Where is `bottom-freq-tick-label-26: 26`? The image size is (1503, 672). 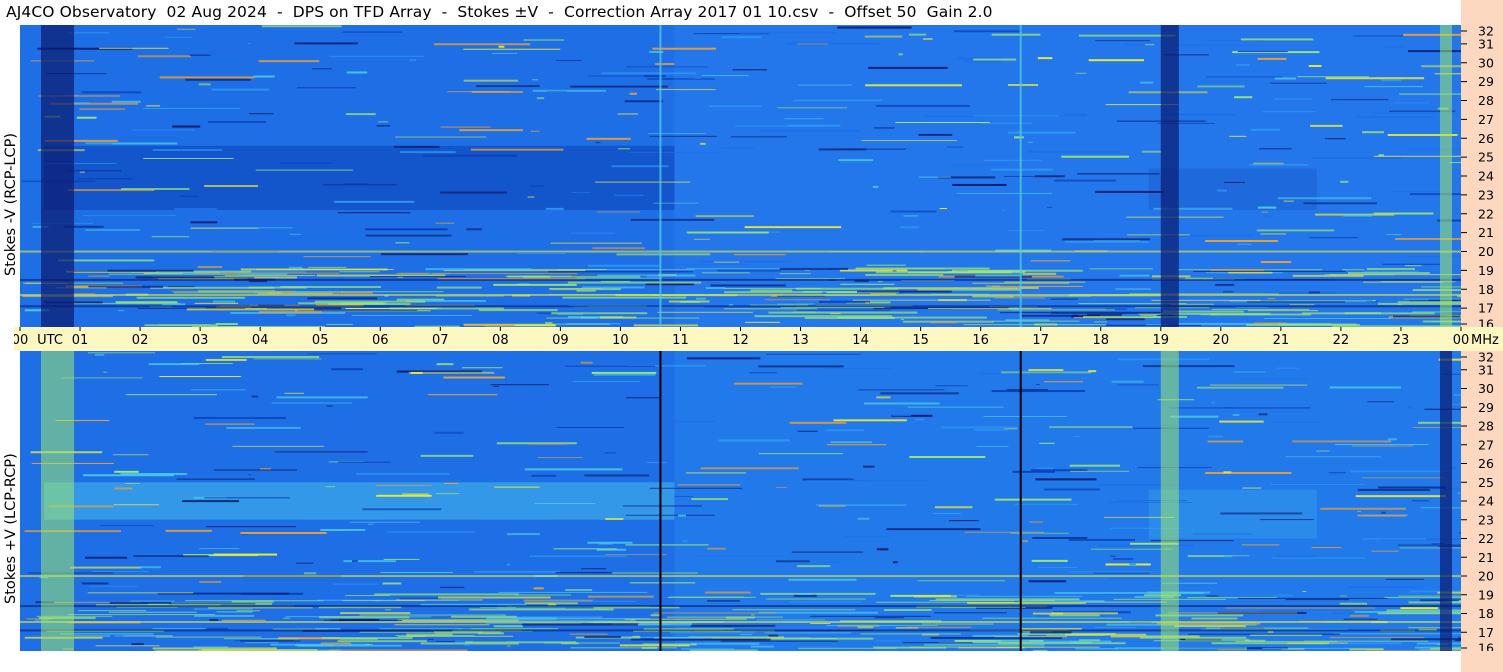 bottom-freq-tick-label-26: 26 is located at coordinates (1486, 463).